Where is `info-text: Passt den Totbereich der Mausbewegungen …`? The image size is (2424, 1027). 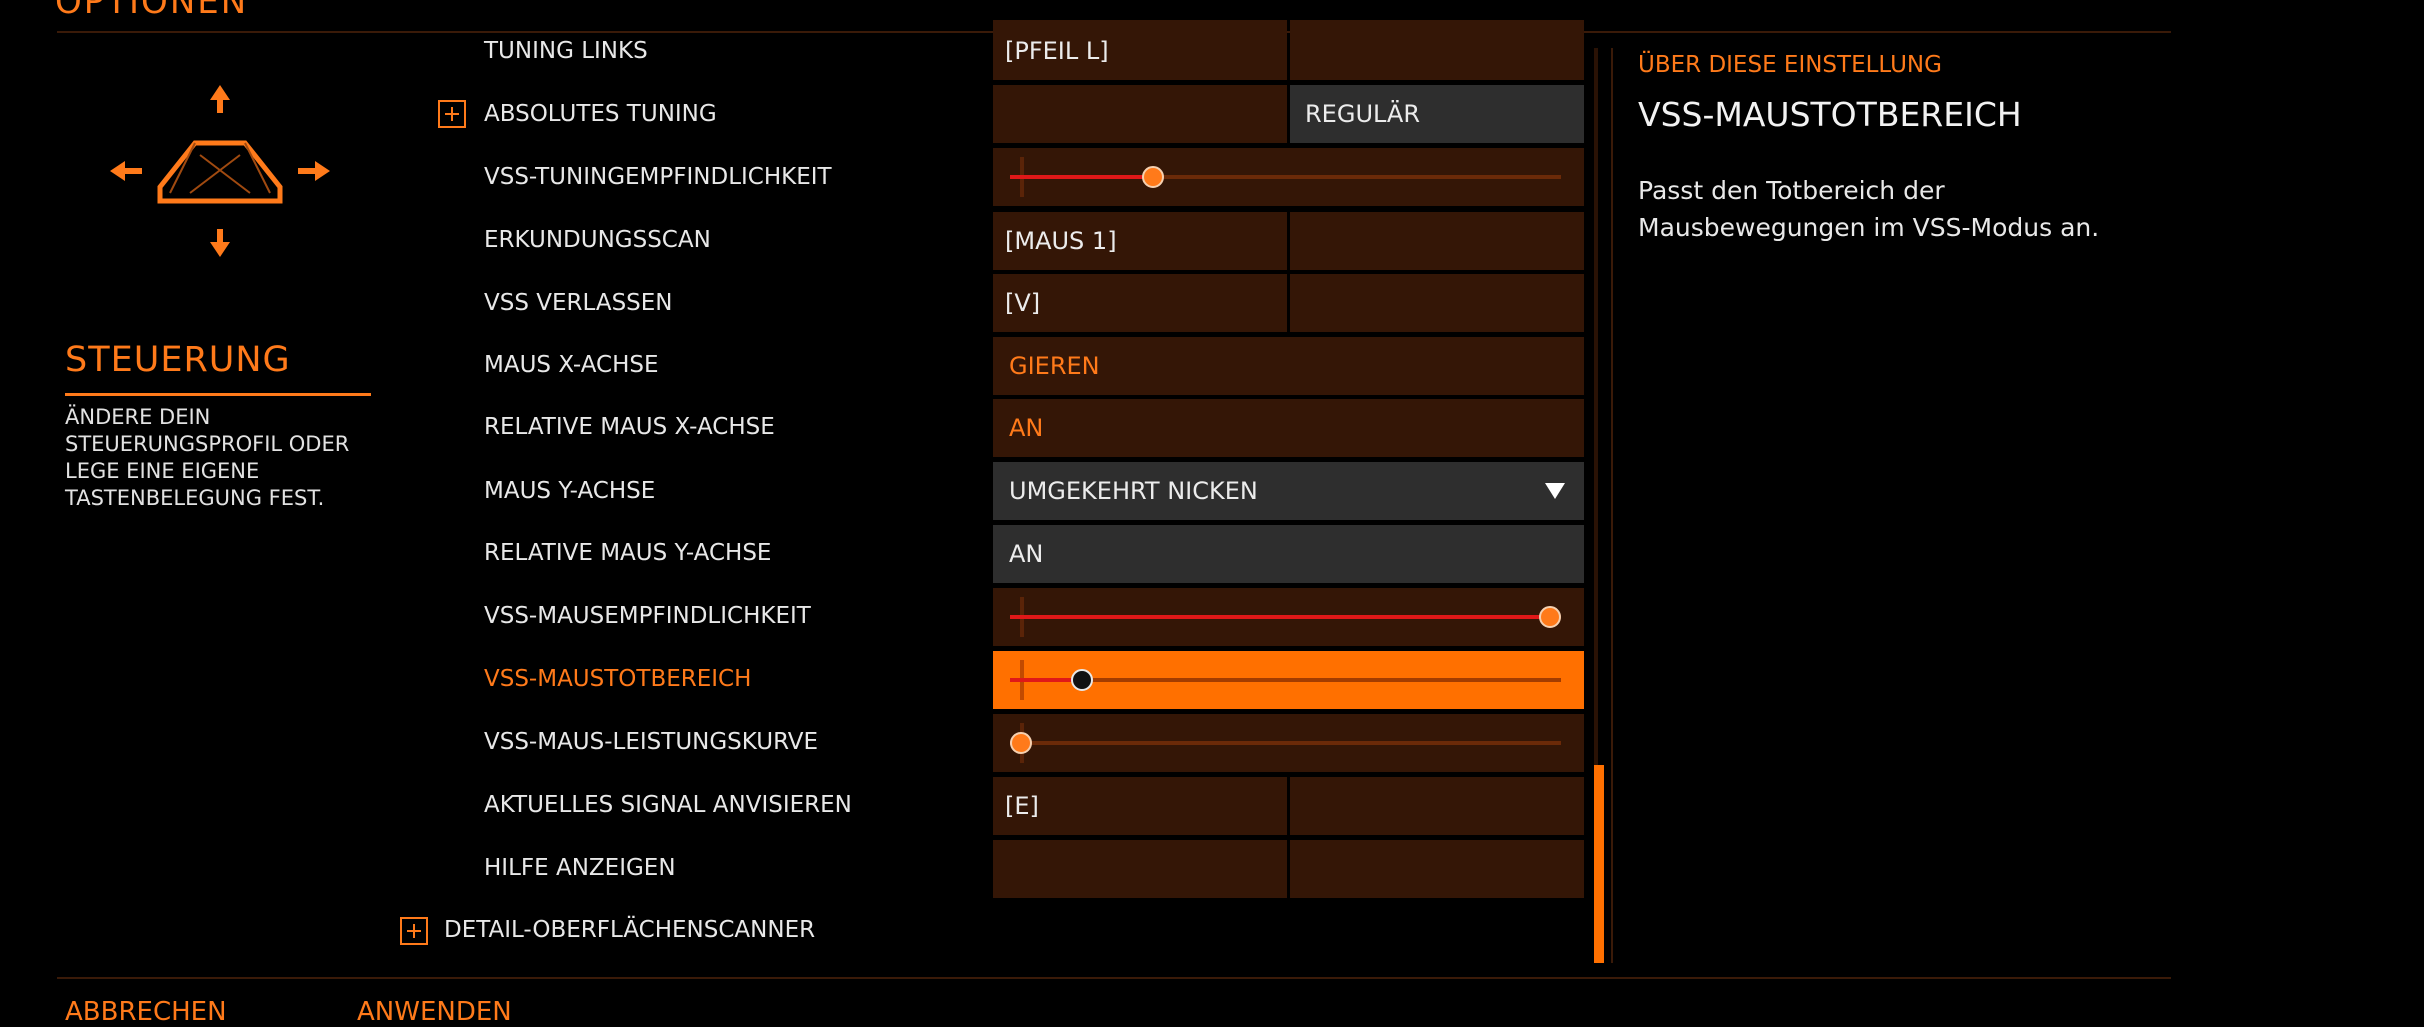
info-text: Passt den Totbereich der Mausbewegungen … is located at coordinates (1869, 209).